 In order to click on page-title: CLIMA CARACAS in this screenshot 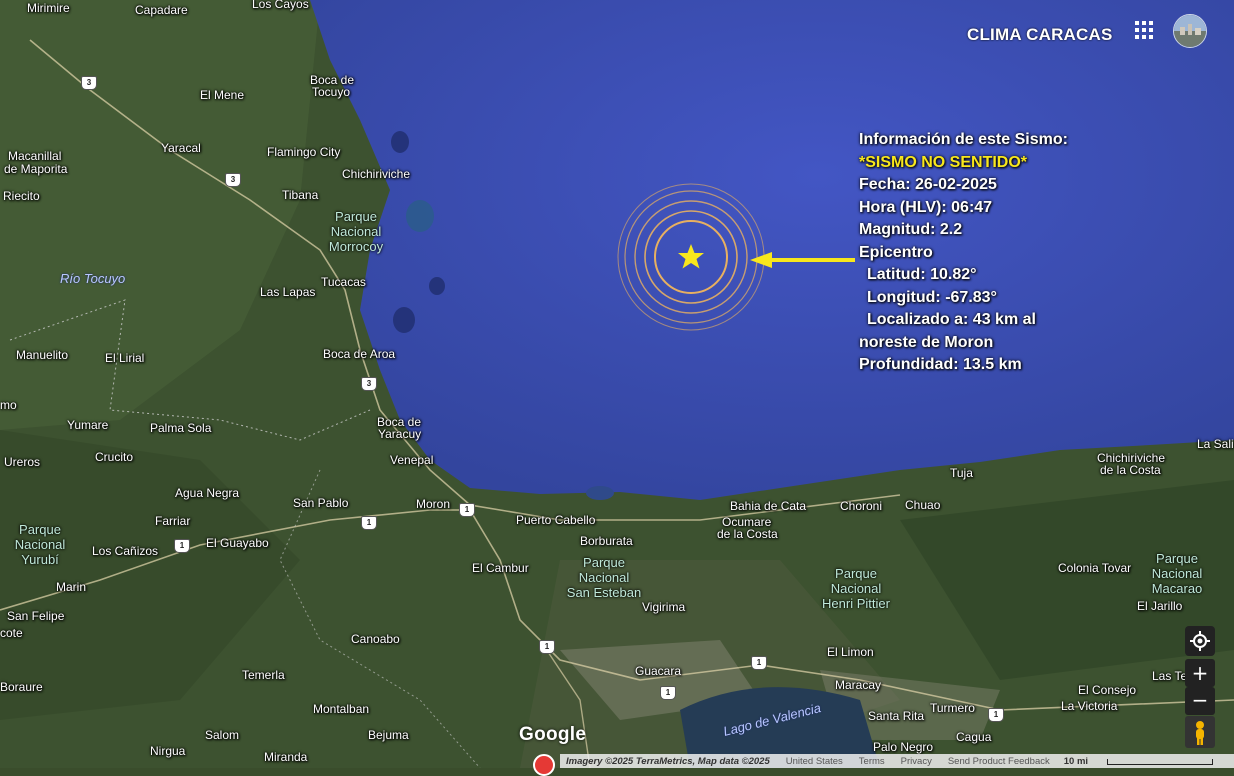, I will do `click(1040, 34)`.